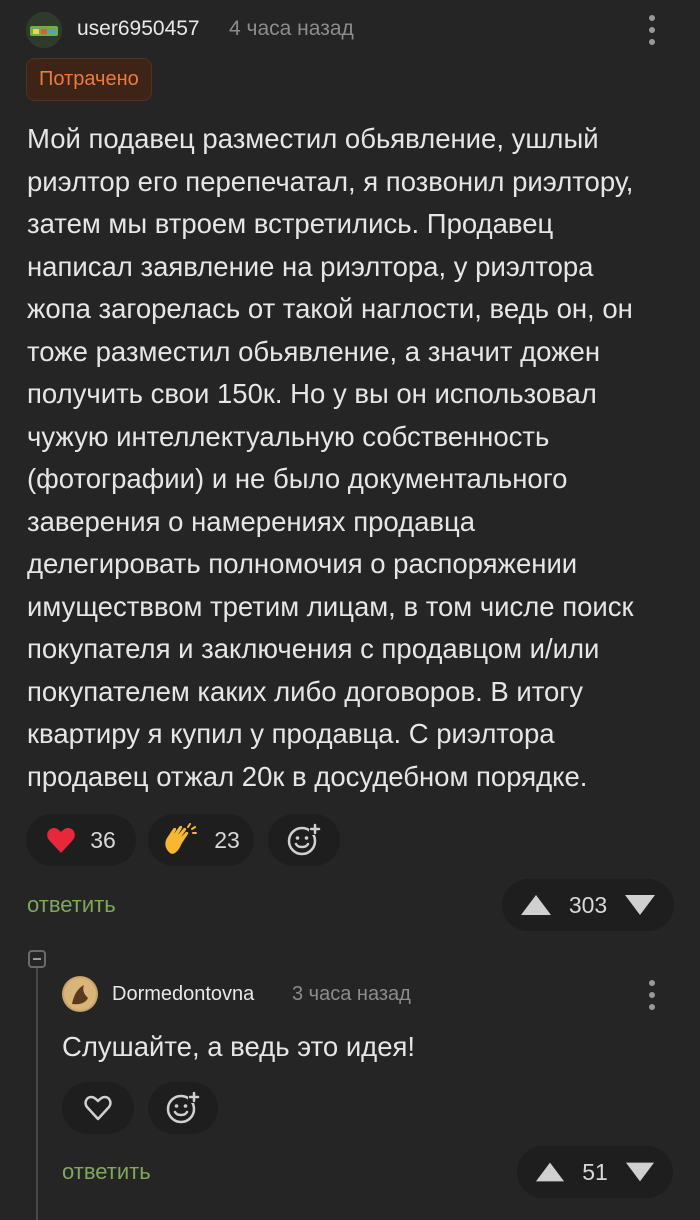 The height and width of the screenshot is (1220, 700). I want to click on reaction-count: 23, so click(227, 839).